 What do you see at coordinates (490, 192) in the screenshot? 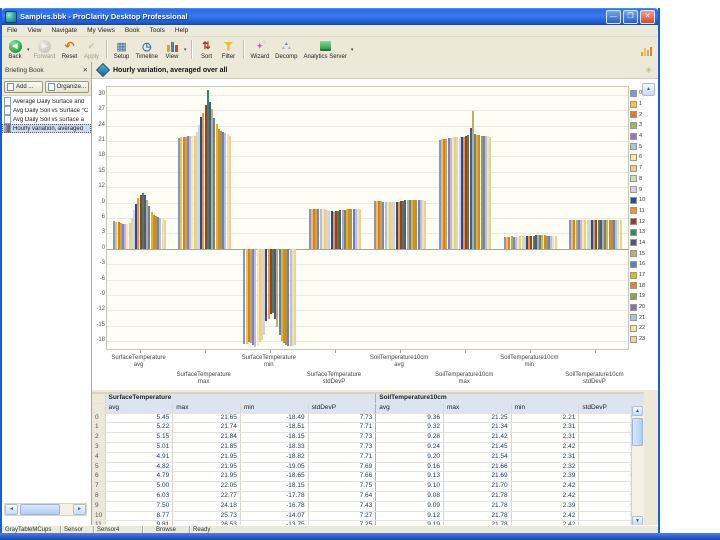
I see `bar-SoilTemperature10cm-max-h23` at bounding box center [490, 192].